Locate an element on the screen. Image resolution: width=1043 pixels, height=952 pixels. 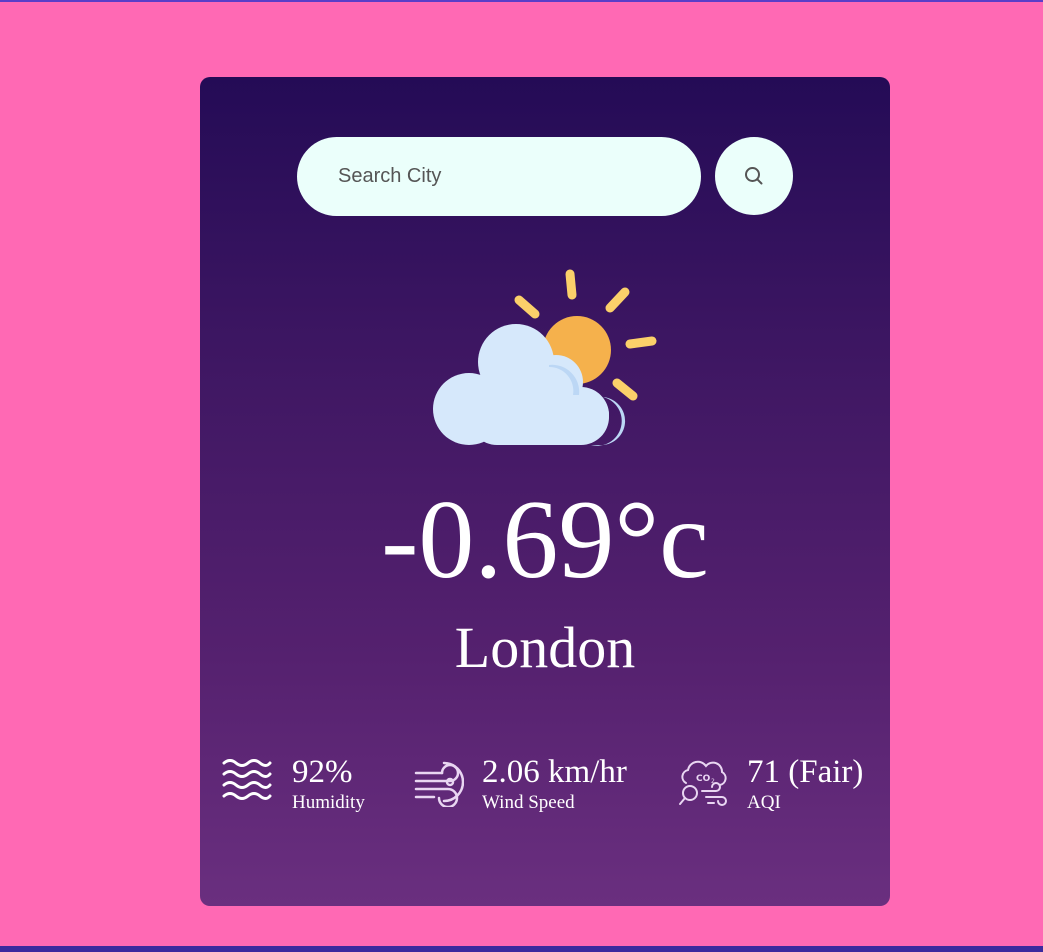
co2-air-quality-icon: CO 2 is located at coordinates (705, 787).